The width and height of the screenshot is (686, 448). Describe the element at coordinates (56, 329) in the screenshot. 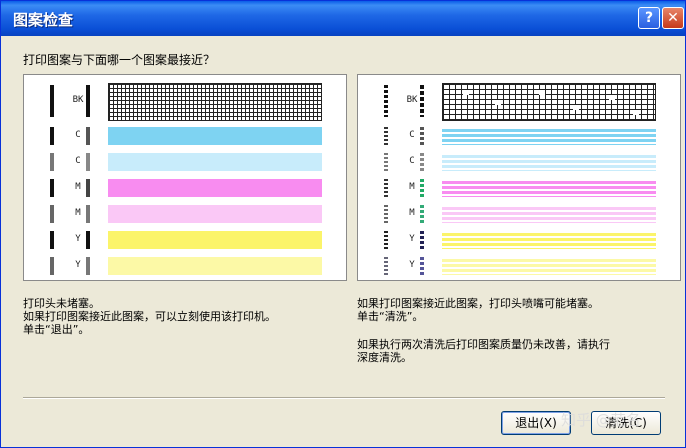

I see `left-desc-line3: 单击“退出”。` at that location.